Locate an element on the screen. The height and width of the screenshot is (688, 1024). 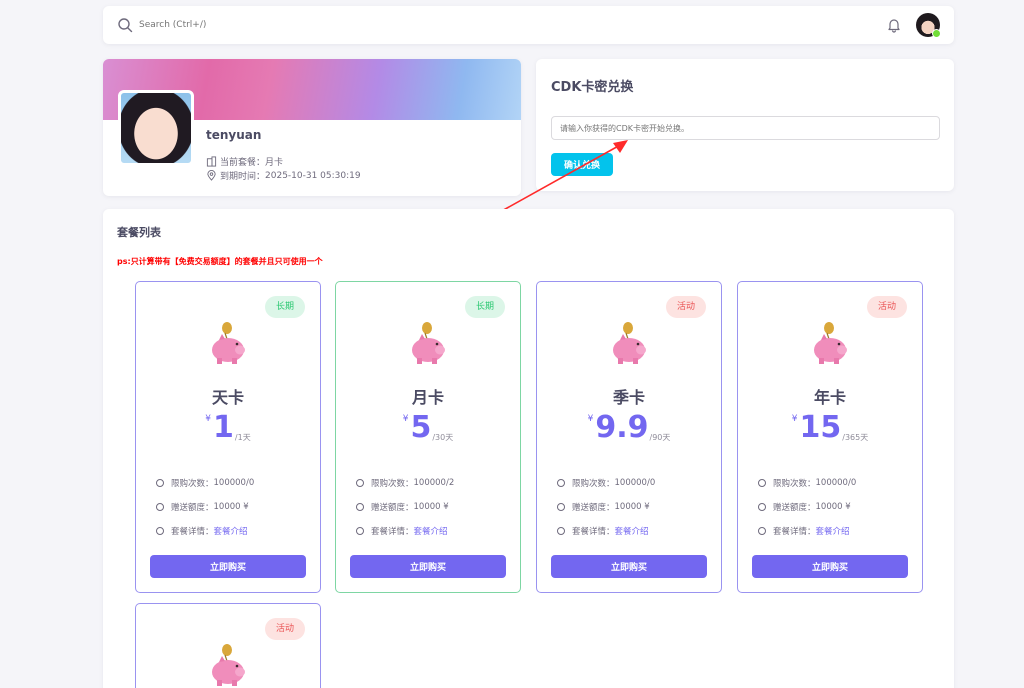
cdk-code-input is located at coordinates (745, 128).